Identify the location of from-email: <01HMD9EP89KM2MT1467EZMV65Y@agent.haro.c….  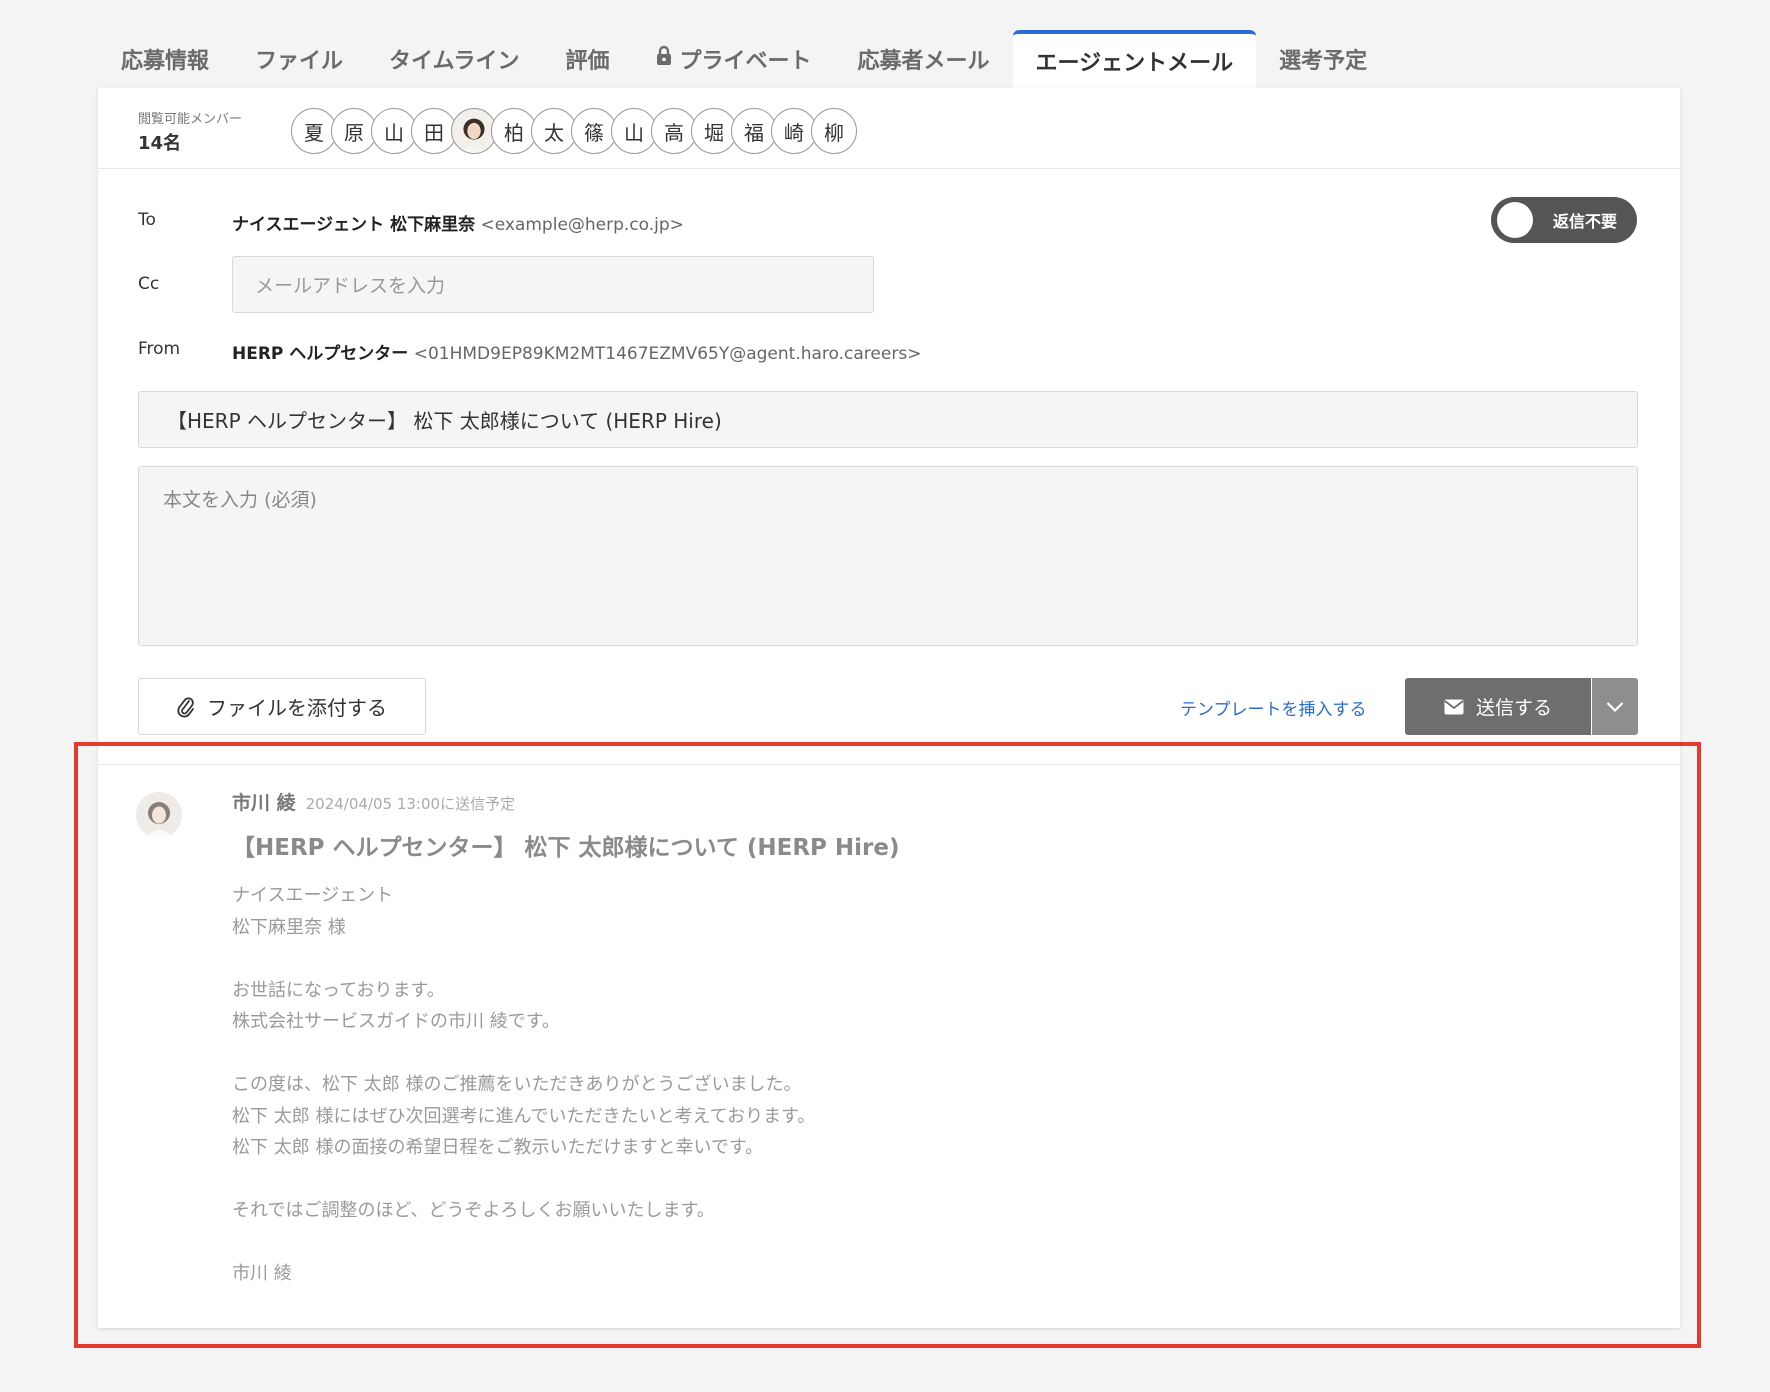
(667, 354).